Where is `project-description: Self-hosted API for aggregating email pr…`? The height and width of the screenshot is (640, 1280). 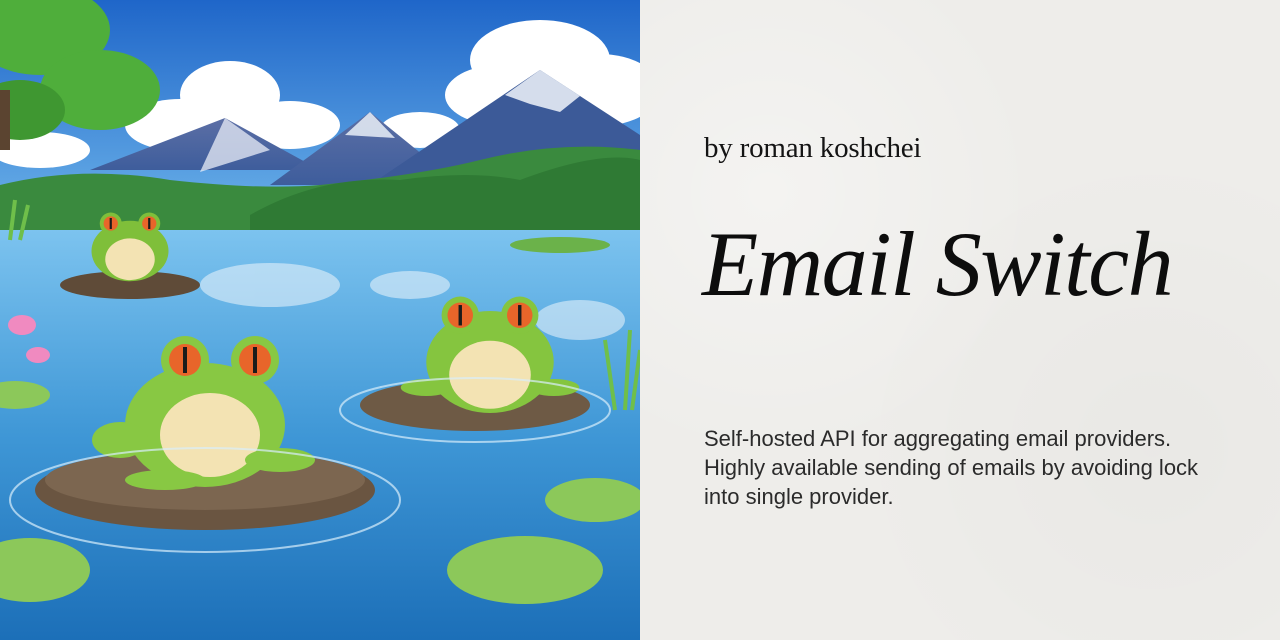 project-description: Self-hosted API for aggregating email pr… is located at coordinates (951, 467).